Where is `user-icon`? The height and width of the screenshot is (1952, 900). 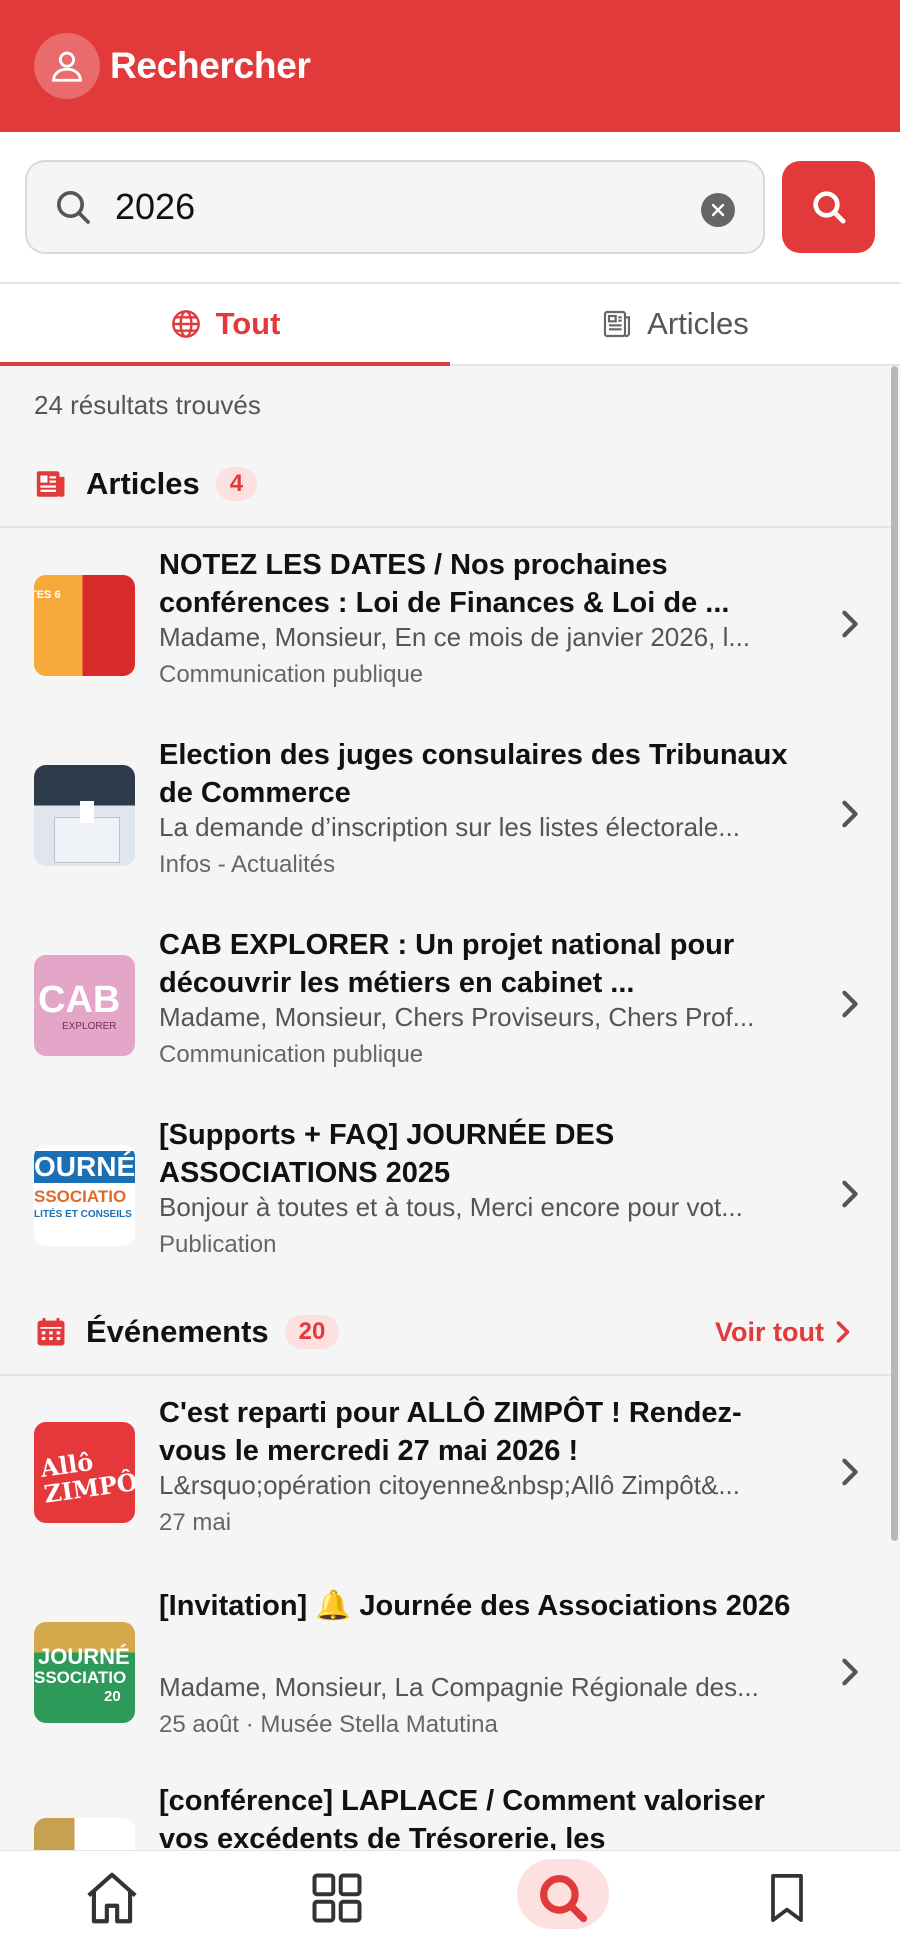 user-icon is located at coordinates (67, 66).